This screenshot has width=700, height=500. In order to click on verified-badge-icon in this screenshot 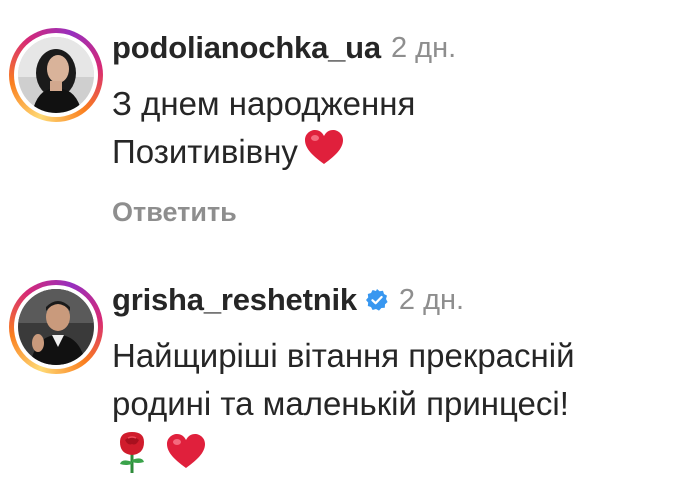, I will do `click(377, 300)`.